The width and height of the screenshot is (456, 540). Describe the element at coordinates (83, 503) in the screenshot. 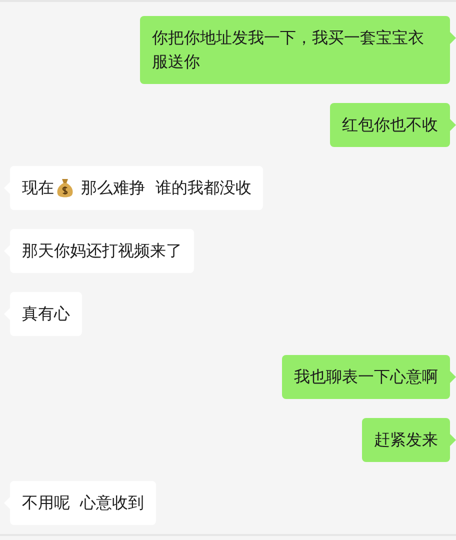

I see `message-text: 不用呢 心意收到` at that location.